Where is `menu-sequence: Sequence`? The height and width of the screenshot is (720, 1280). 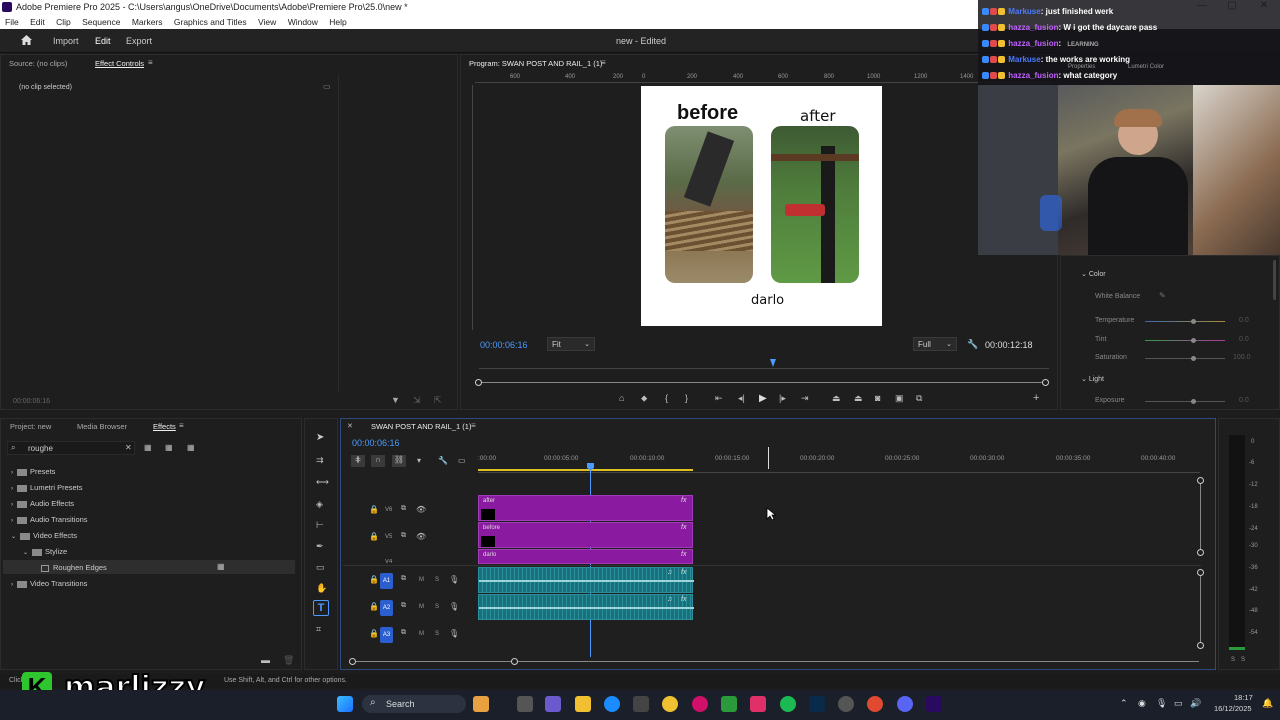 menu-sequence: Sequence is located at coordinates (101, 22).